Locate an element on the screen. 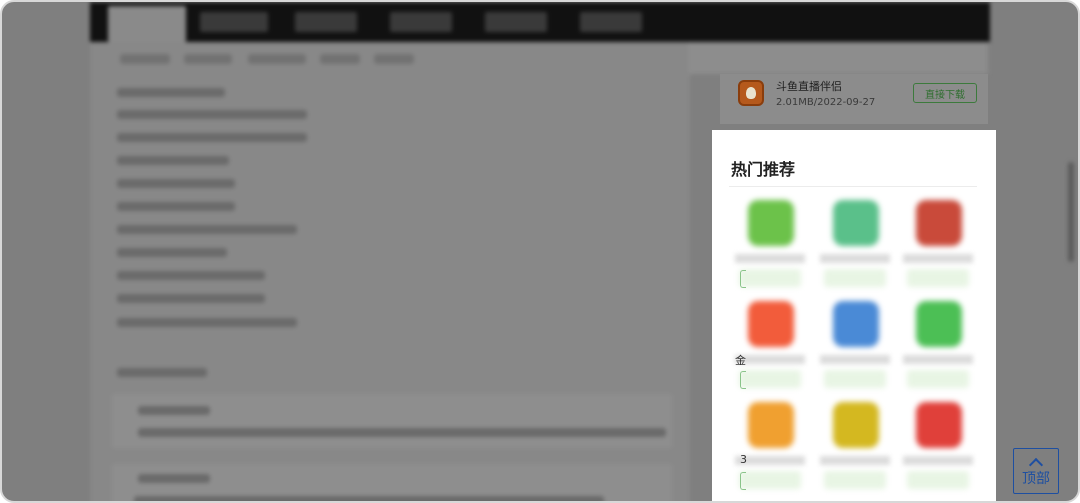 The image size is (1080, 503). avatar-app-icon is located at coordinates (939, 223).